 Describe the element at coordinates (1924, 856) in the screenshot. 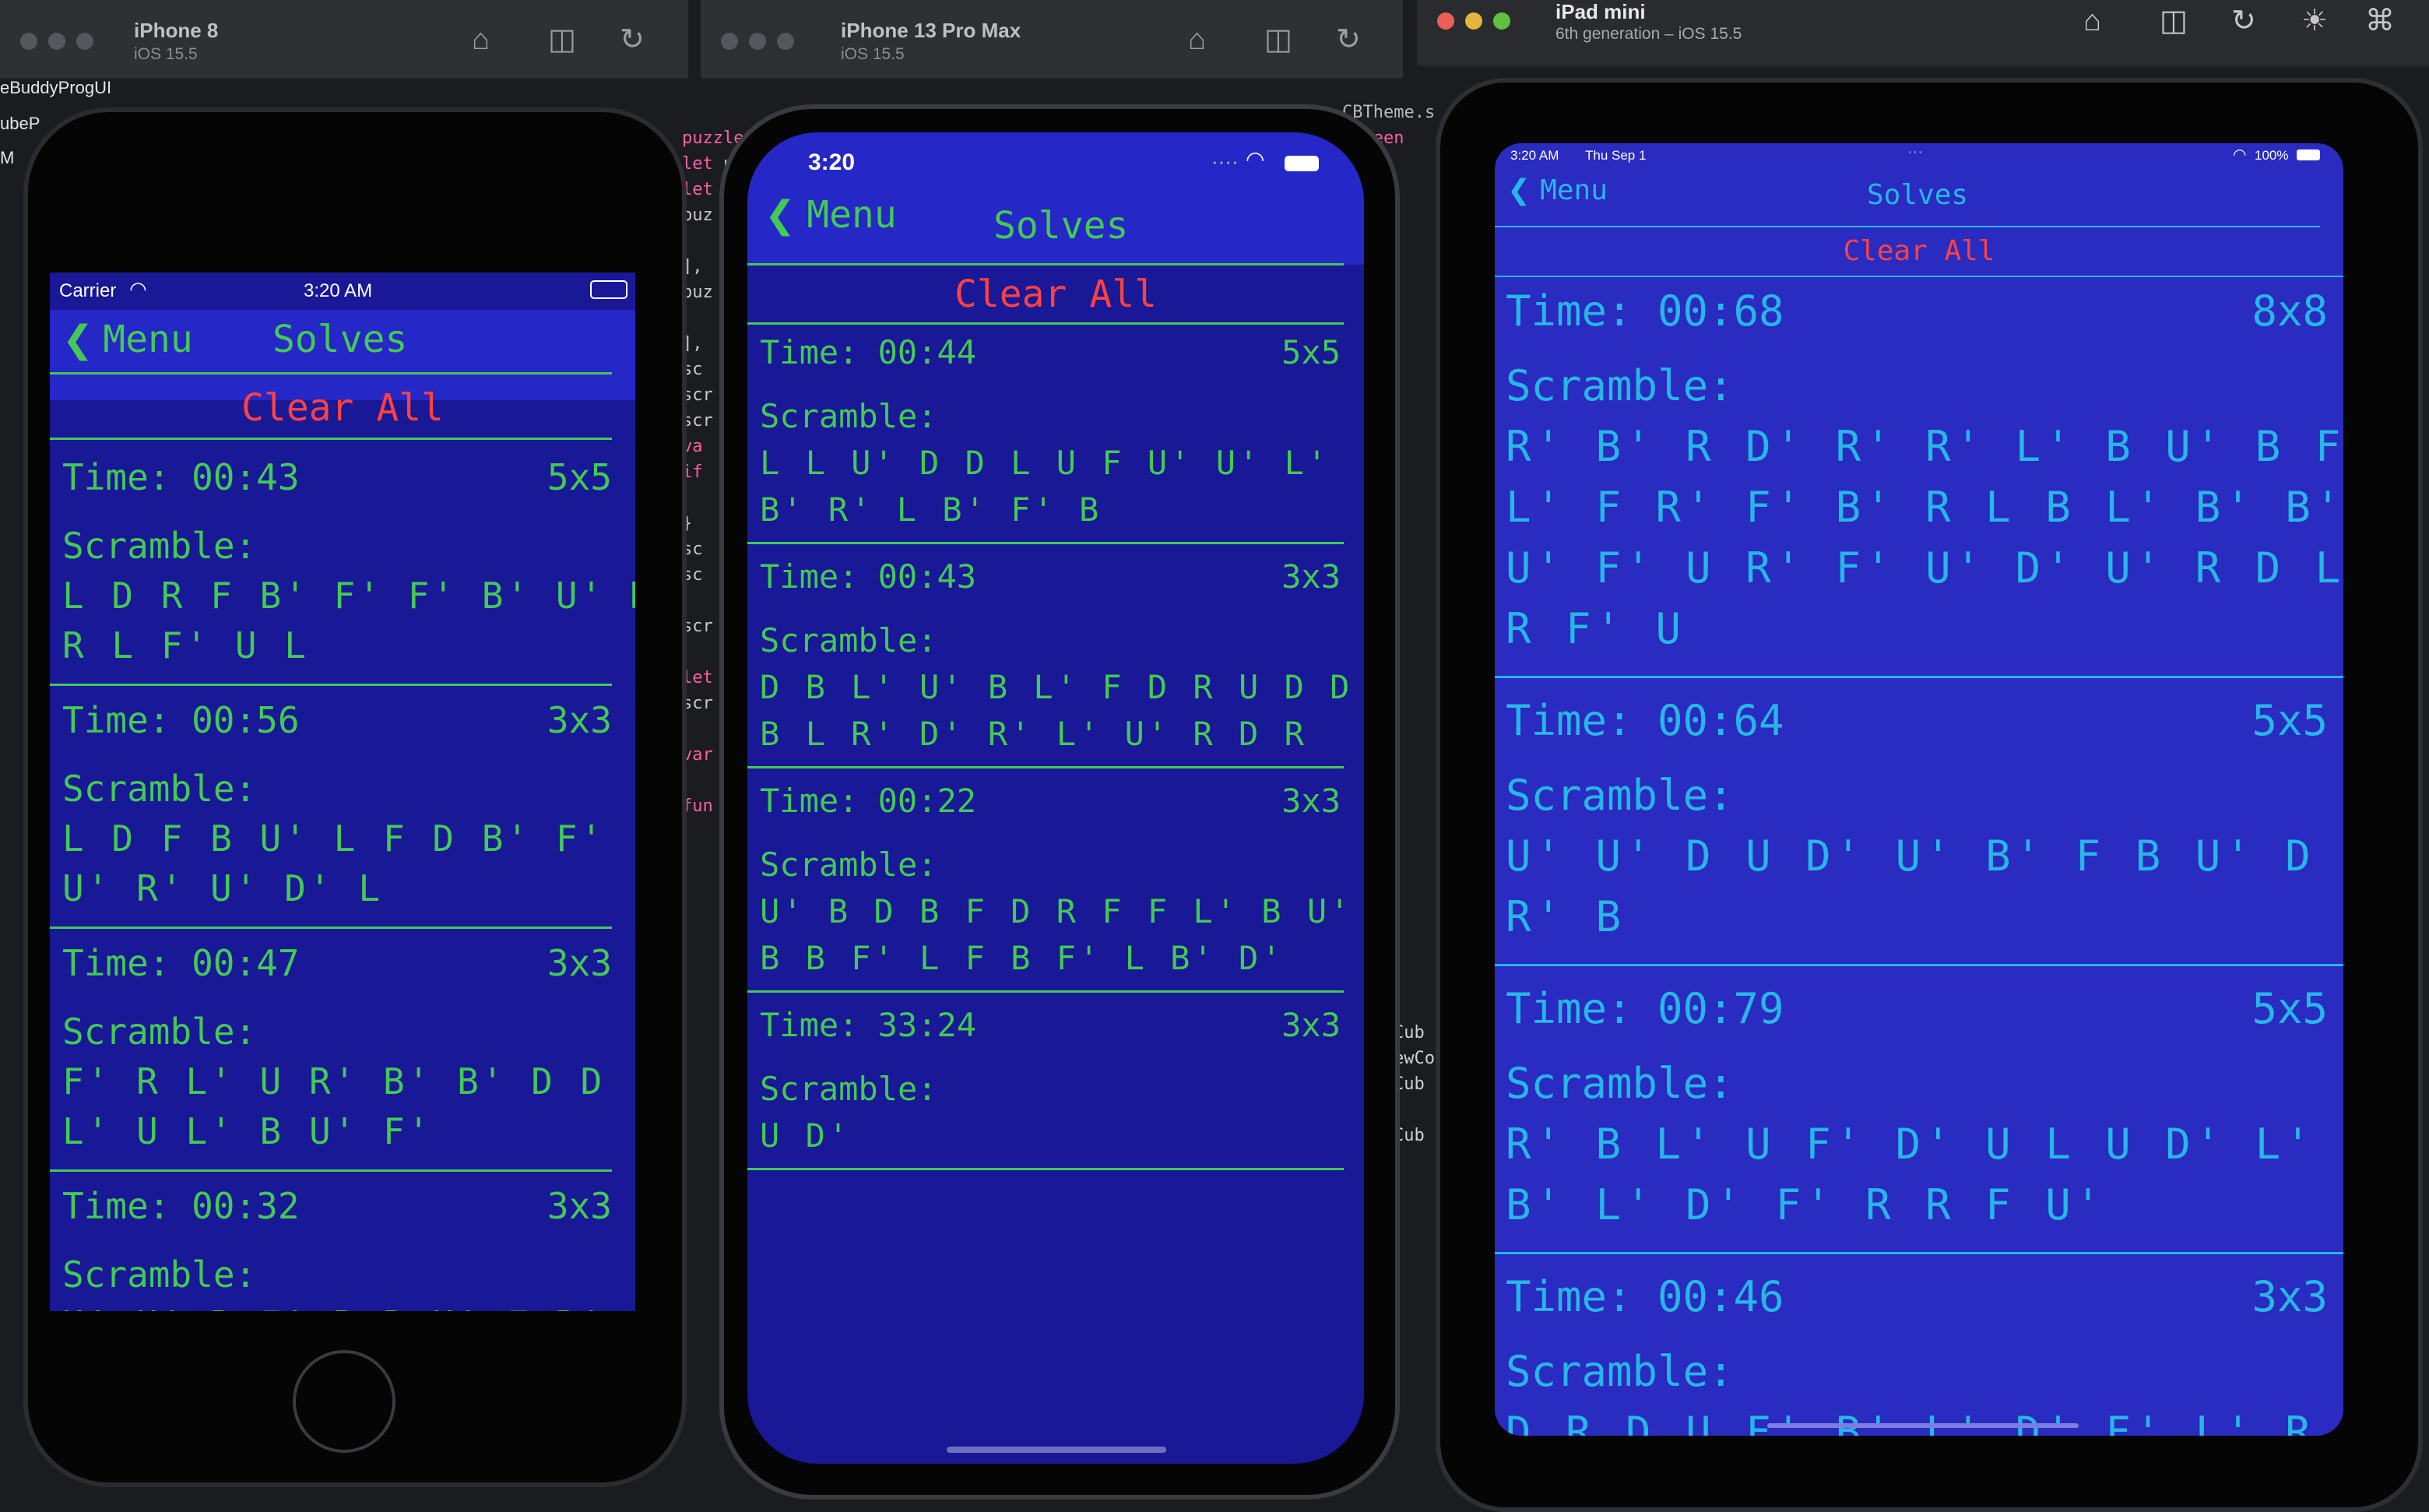

I see `scramble-moves: U' U' D U D' U' B' F B U' D U` at that location.